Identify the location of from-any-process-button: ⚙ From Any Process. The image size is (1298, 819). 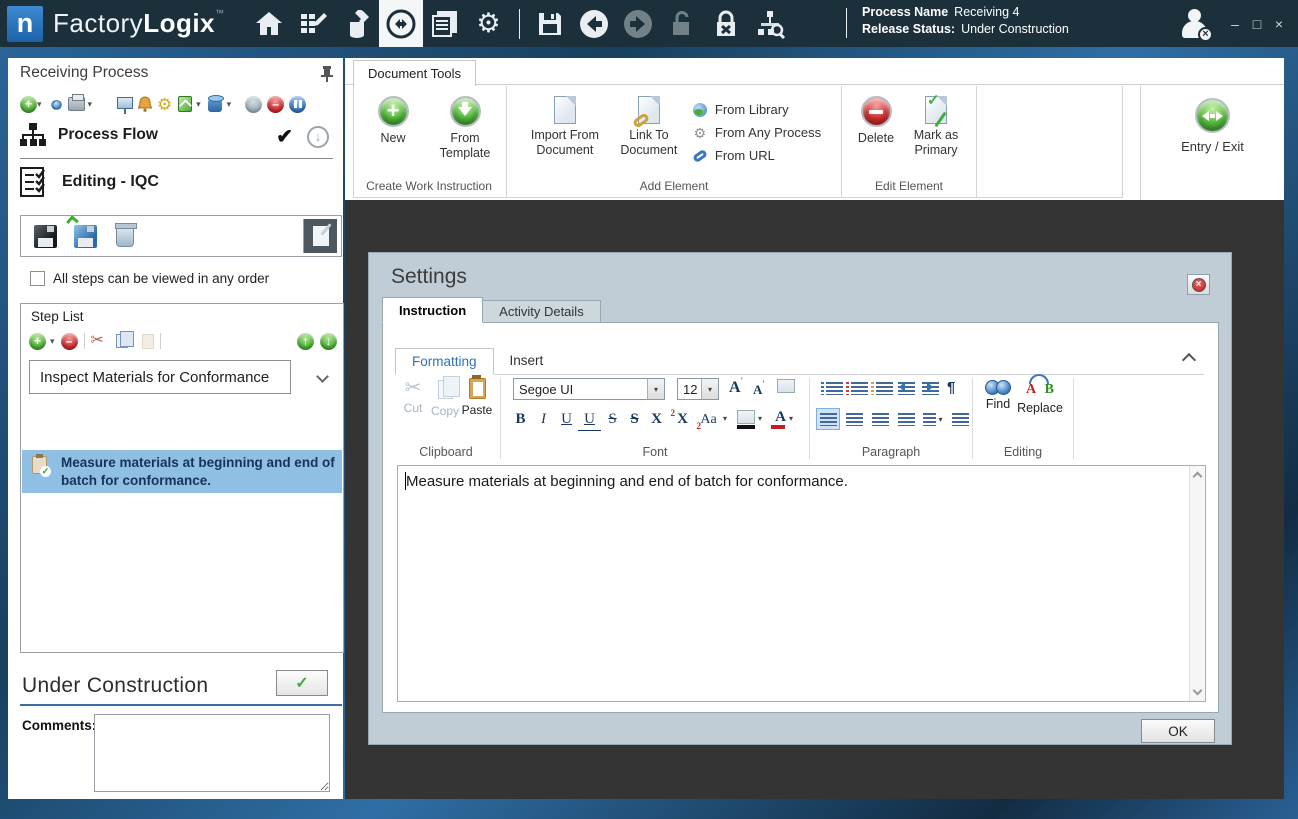
(756, 132).